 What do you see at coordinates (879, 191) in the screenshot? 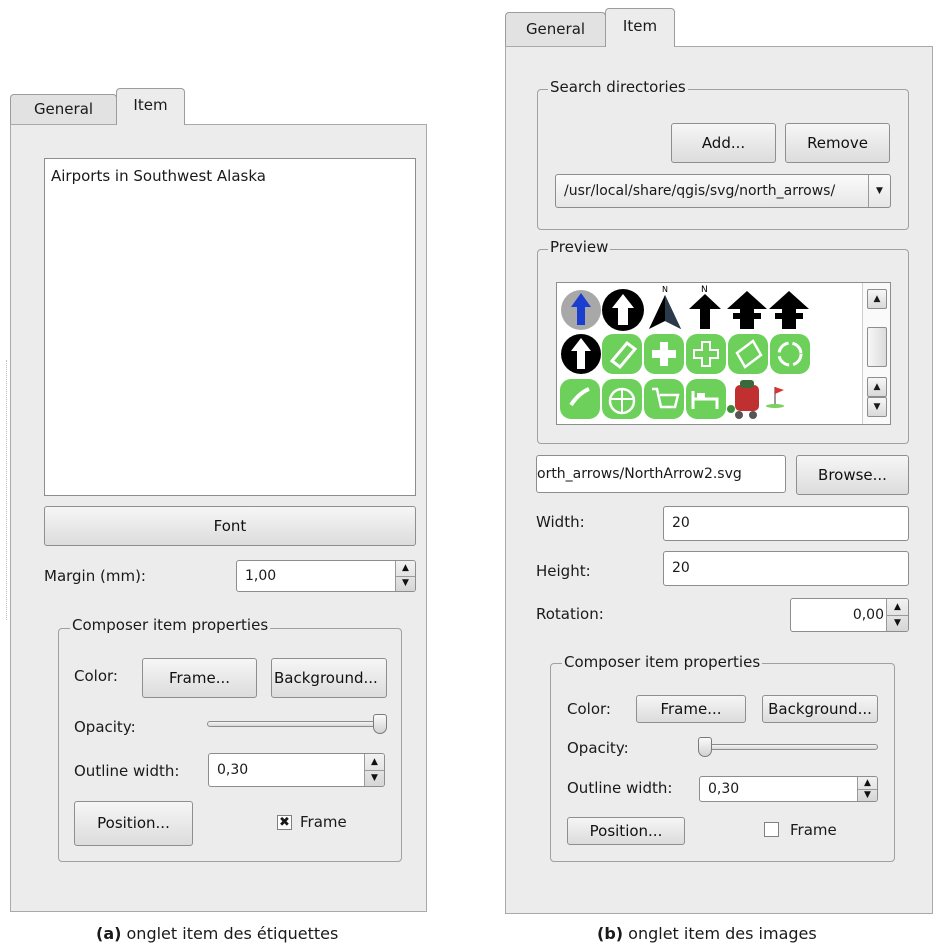
I see `chevron-down-icon: ▼` at bounding box center [879, 191].